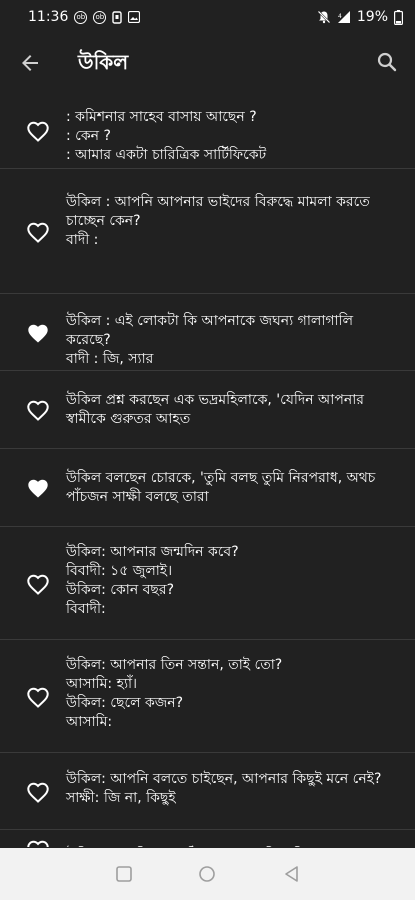 Image resolution: width=415 pixels, height=900 pixels. What do you see at coordinates (48, 17) in the screenshot?
I see `status-time: 11:36` at bounding box center [48, 17].